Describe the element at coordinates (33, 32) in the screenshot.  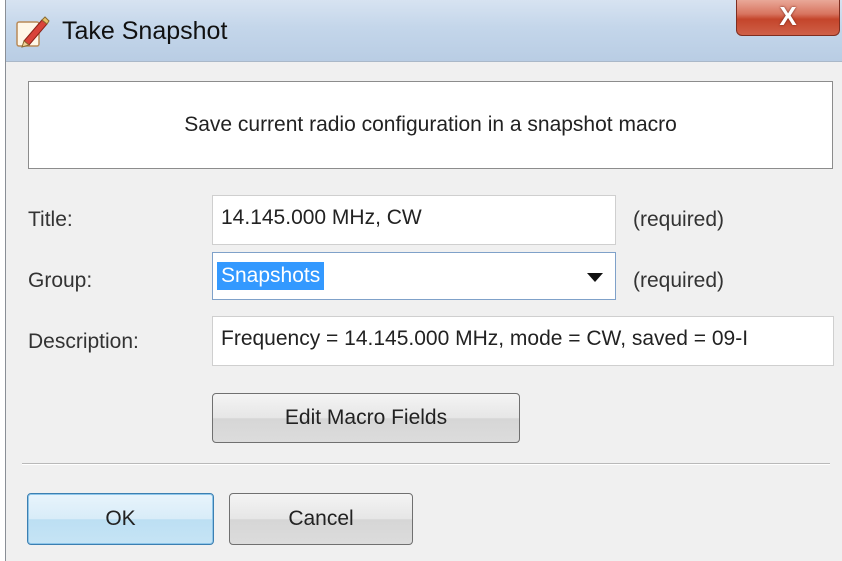
I see `pencil-edit-icon` at that location.